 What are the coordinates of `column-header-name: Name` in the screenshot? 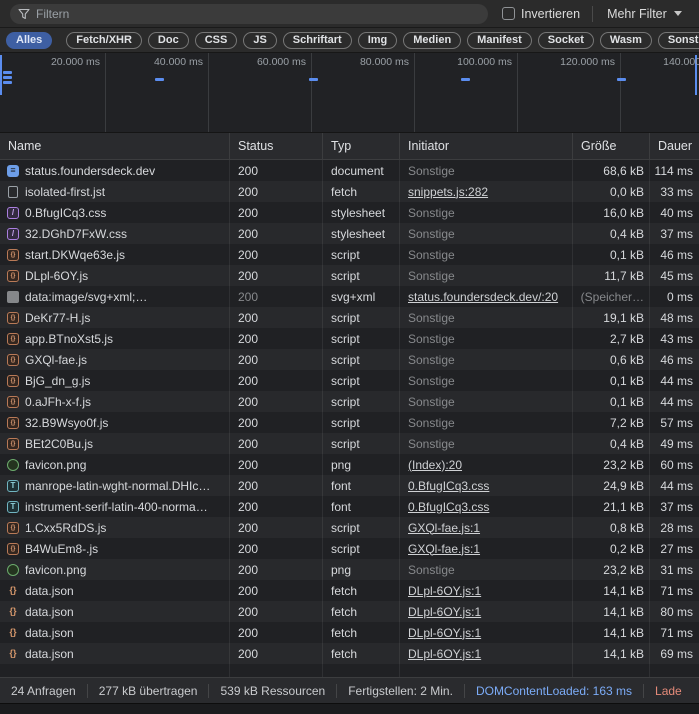 It's located at (115, 146).